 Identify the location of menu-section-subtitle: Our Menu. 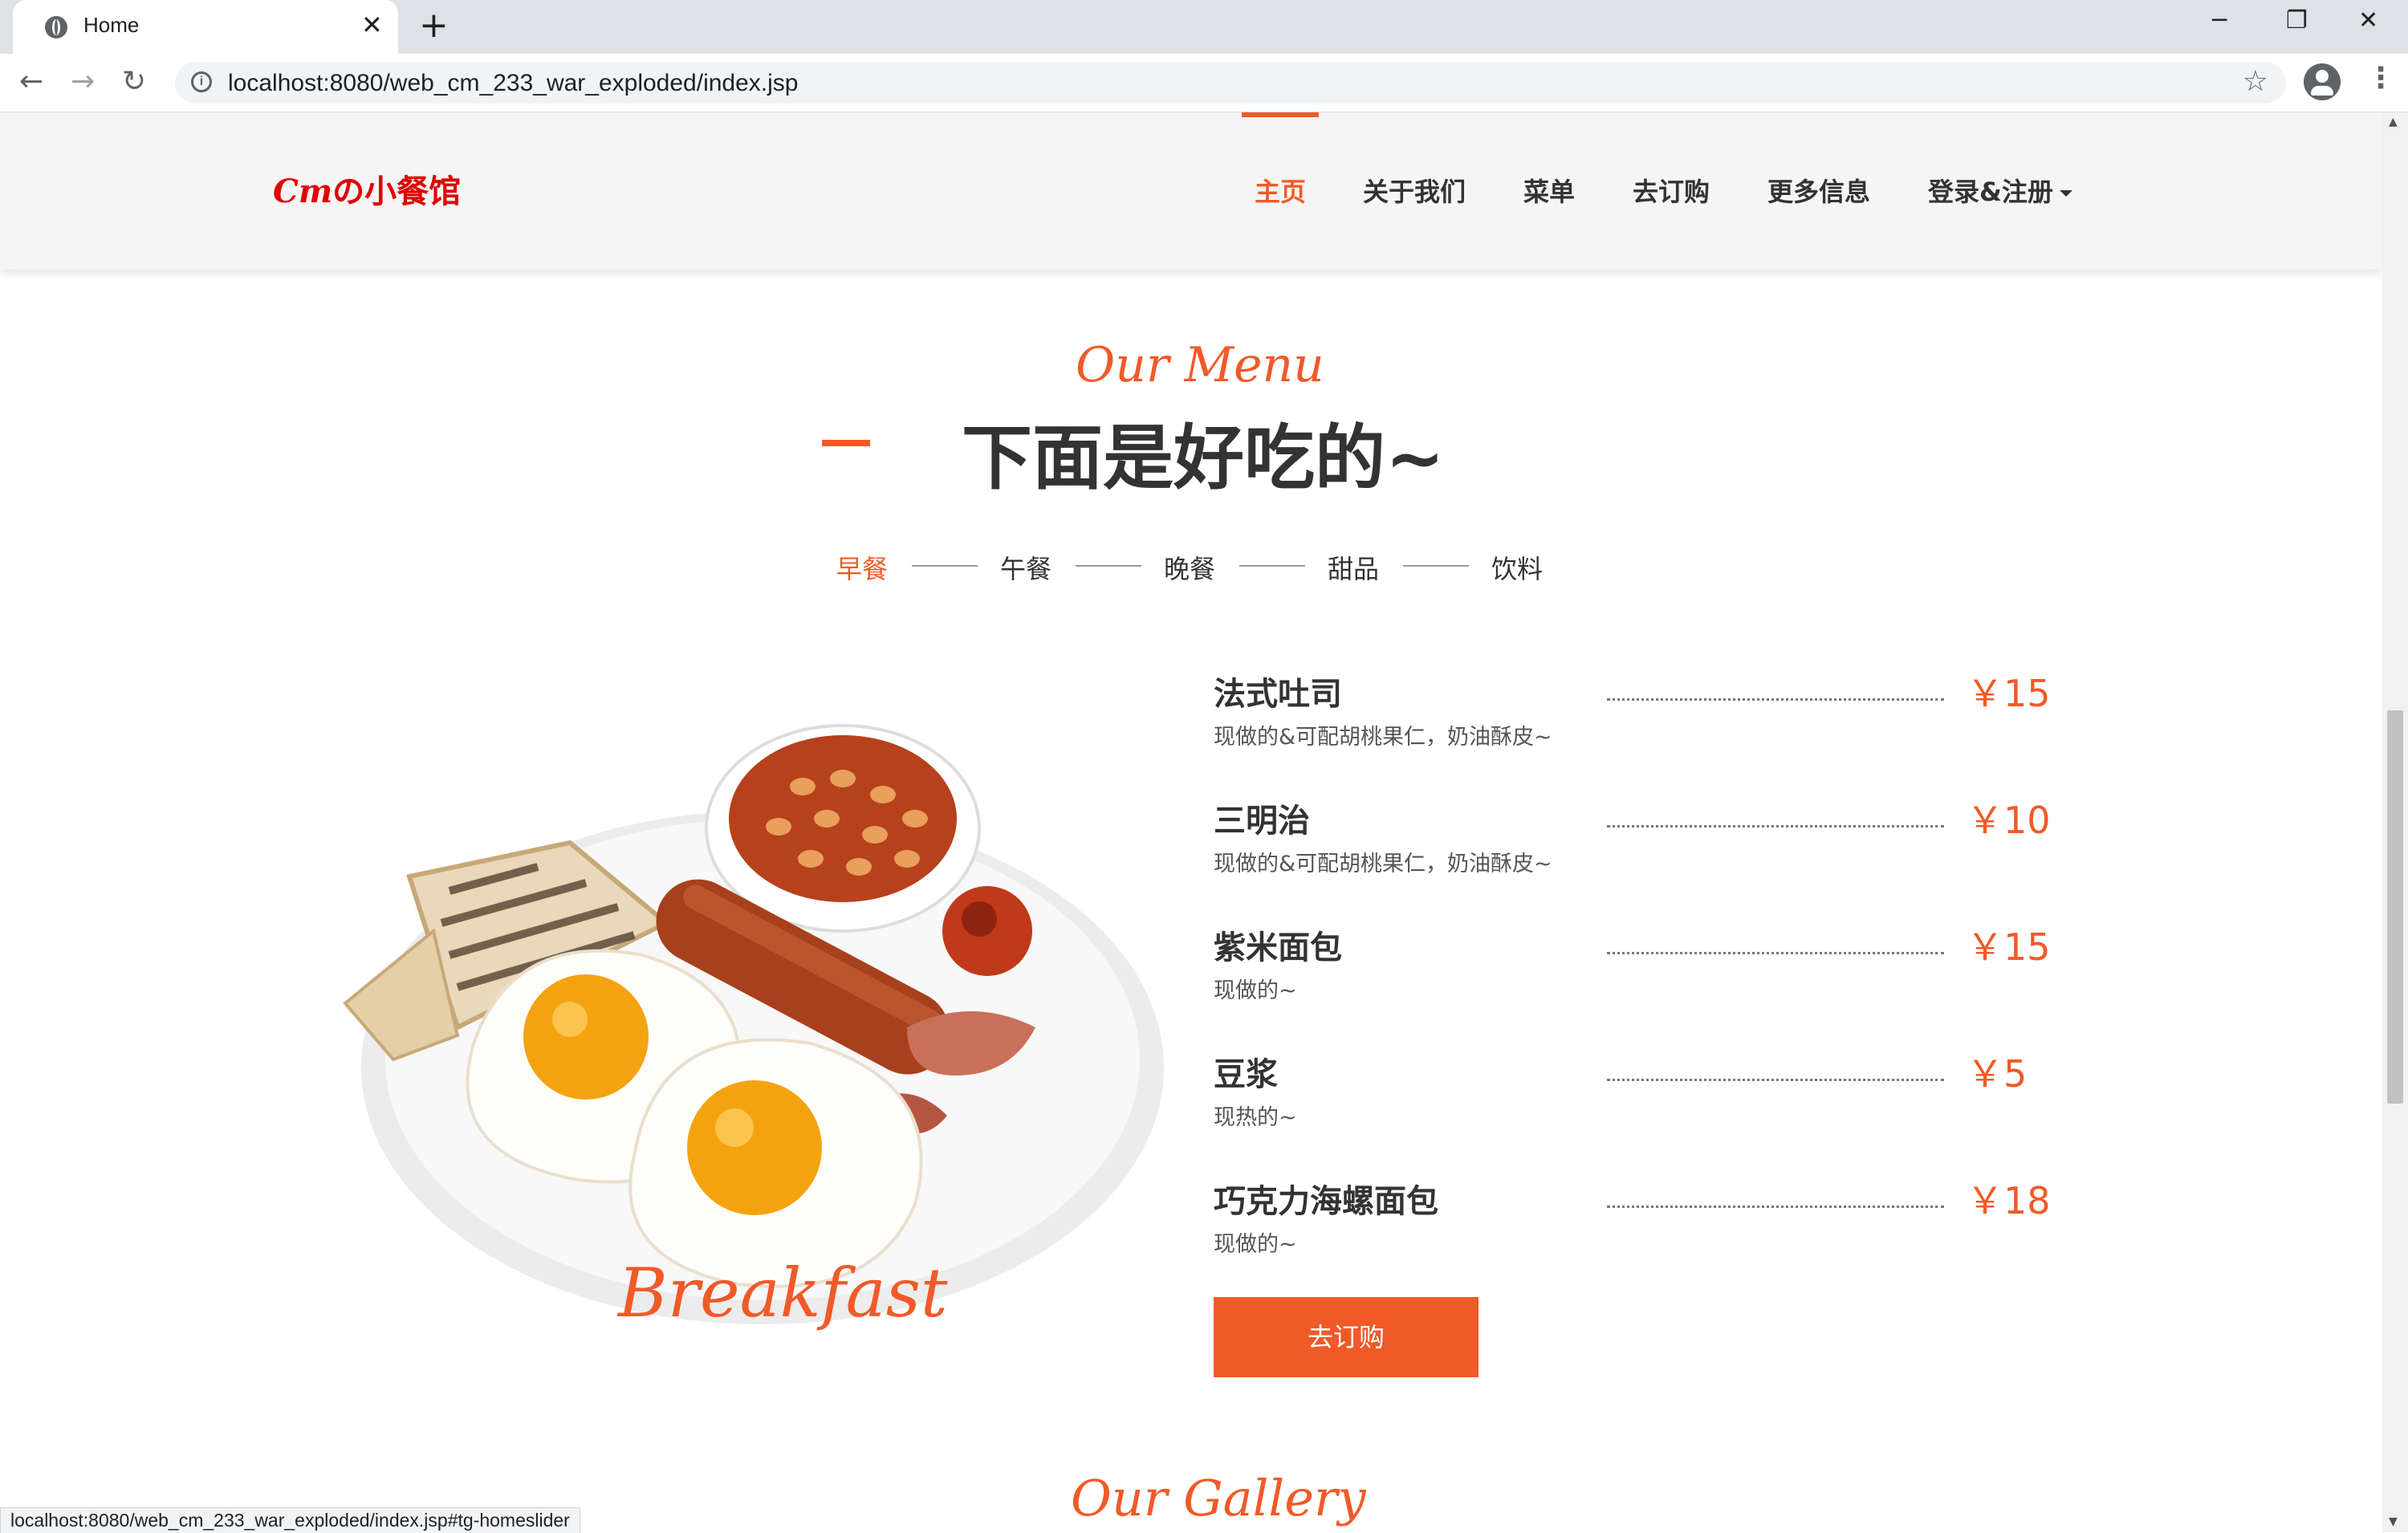
(1200, 365).